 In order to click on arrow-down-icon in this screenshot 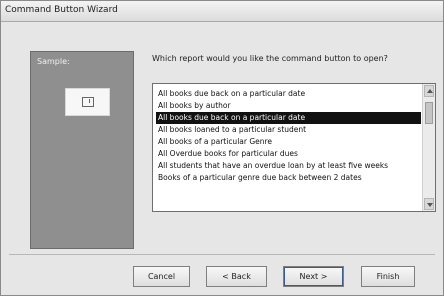, I will do `click(430, 205)`.